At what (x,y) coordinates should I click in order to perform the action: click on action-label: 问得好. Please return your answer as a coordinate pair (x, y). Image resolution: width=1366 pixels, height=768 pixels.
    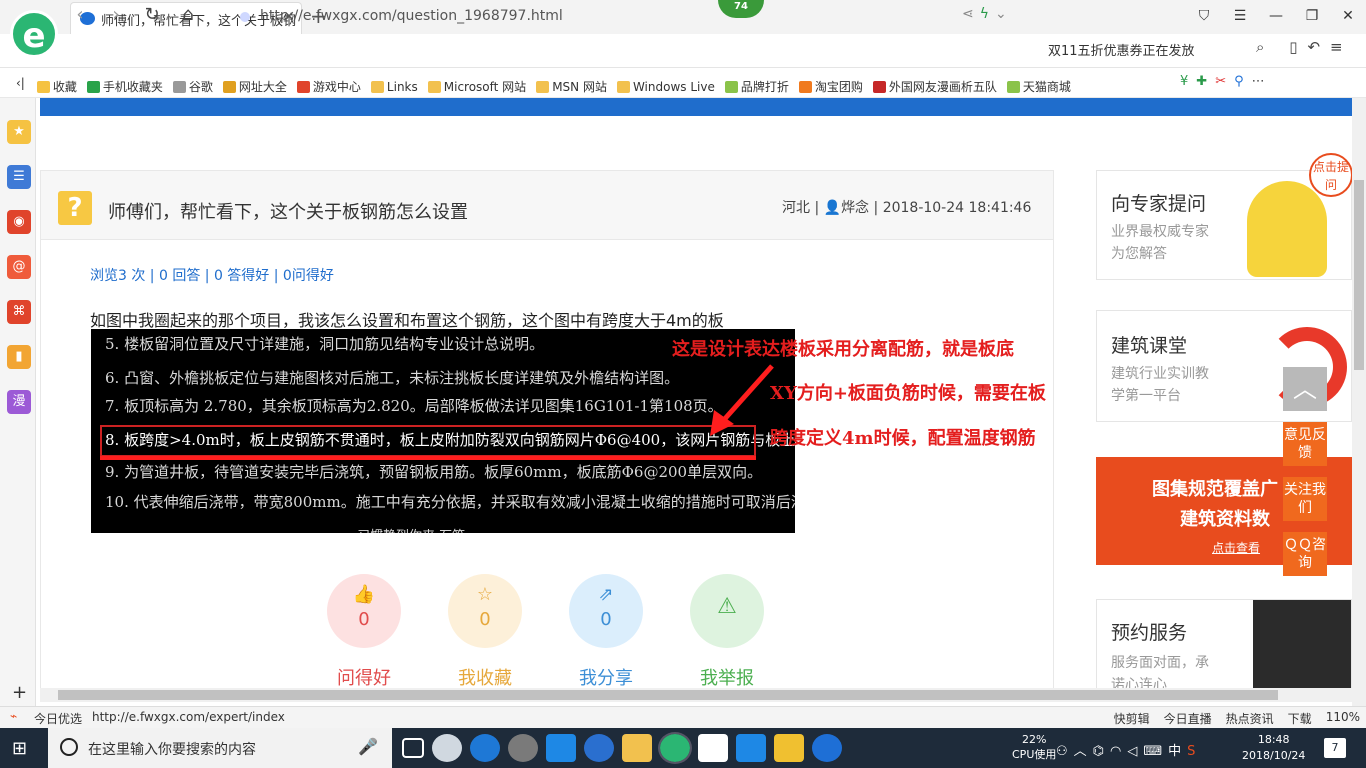
    Looking at the image, I should click on (364, 677).